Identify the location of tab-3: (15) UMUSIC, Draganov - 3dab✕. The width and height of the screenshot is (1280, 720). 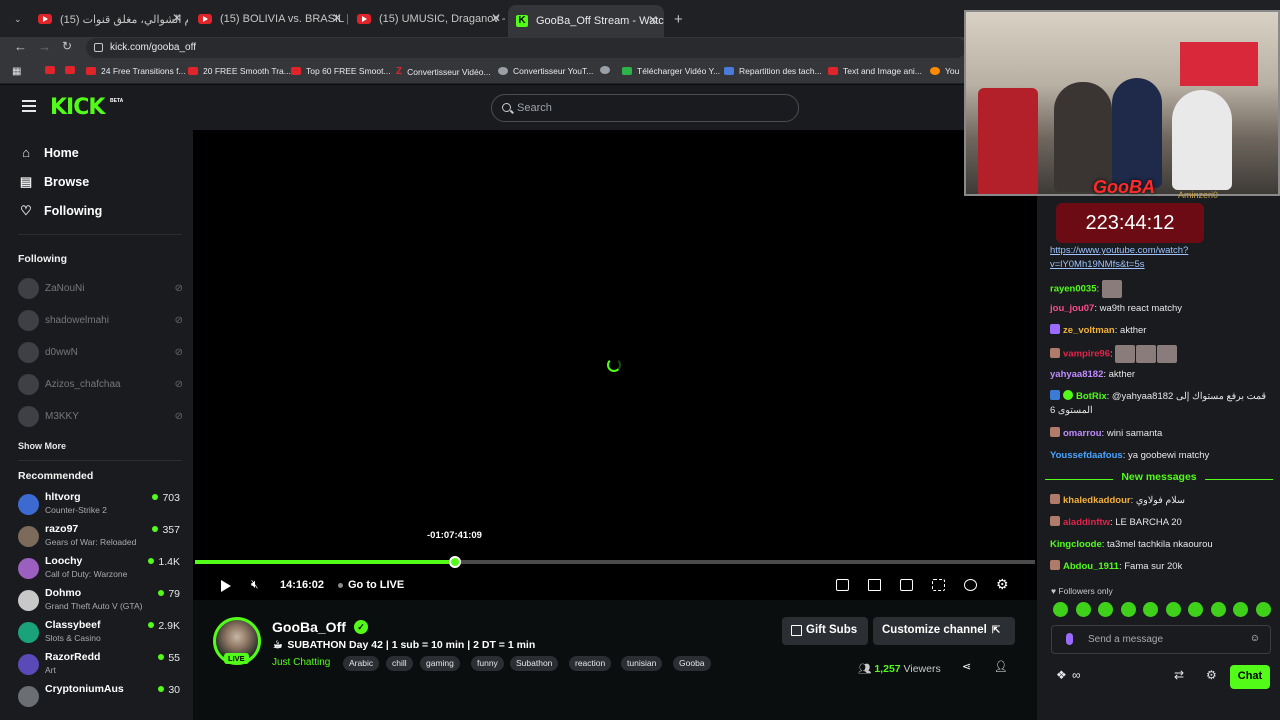
(428, 19).